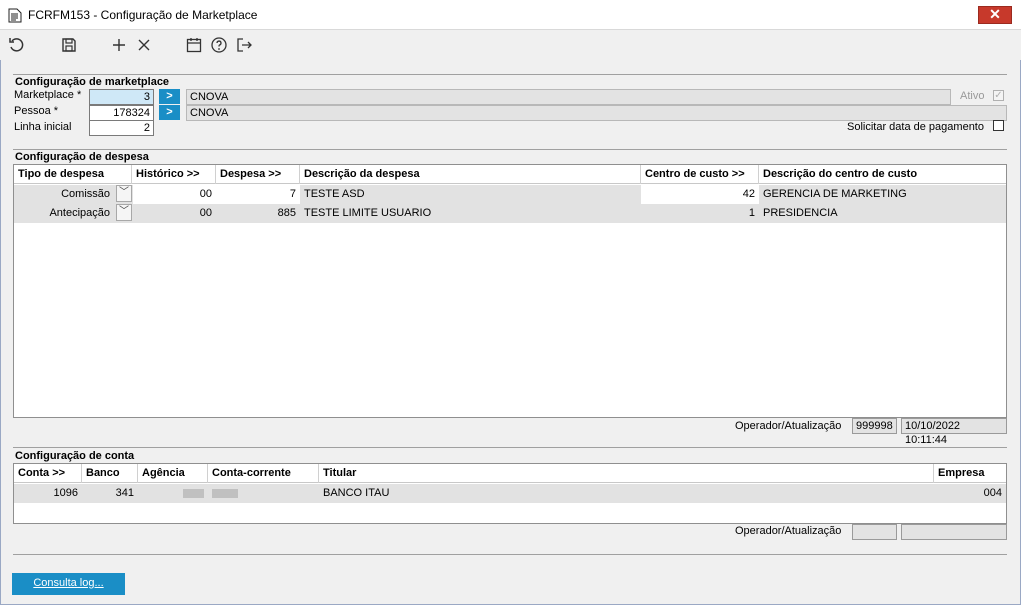  Describe the element at coordinates (219, 45) in the screenshot. I see `help-icon` at that location.